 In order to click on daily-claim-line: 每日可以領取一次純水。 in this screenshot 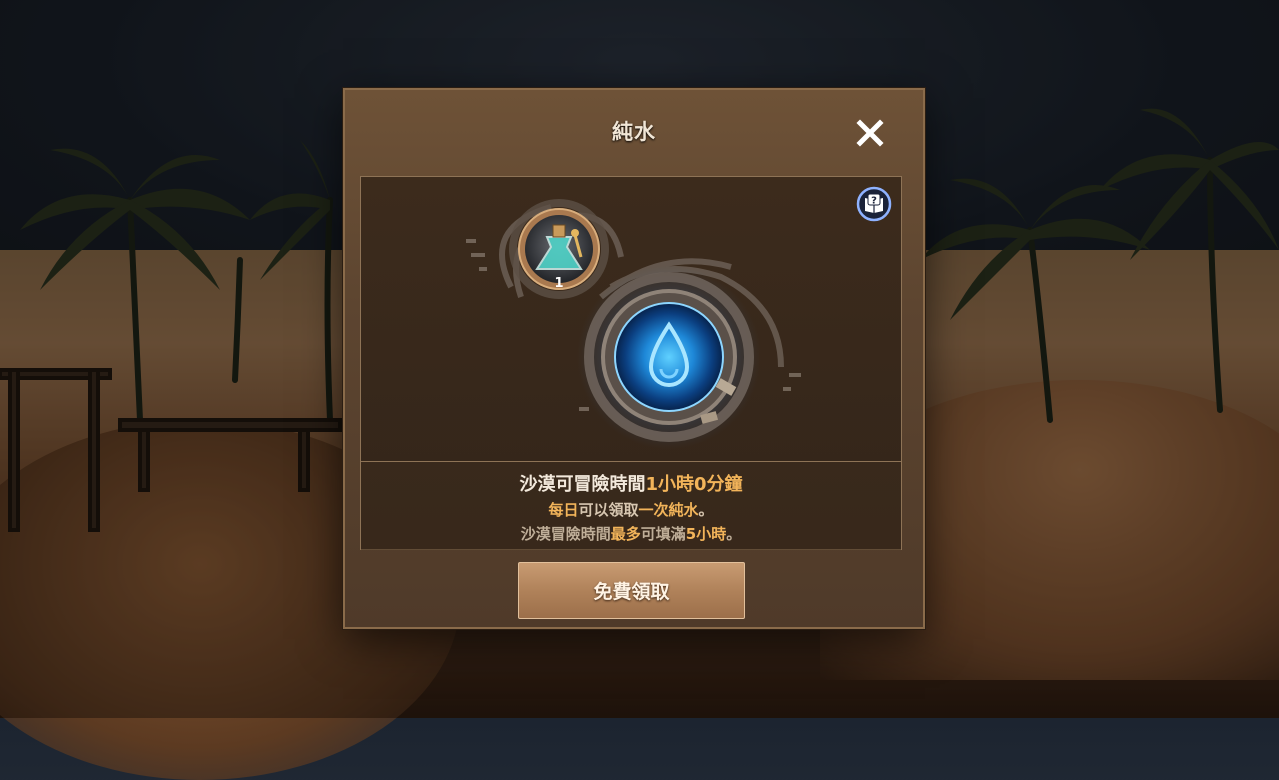, I will do `click(631, 509)`.